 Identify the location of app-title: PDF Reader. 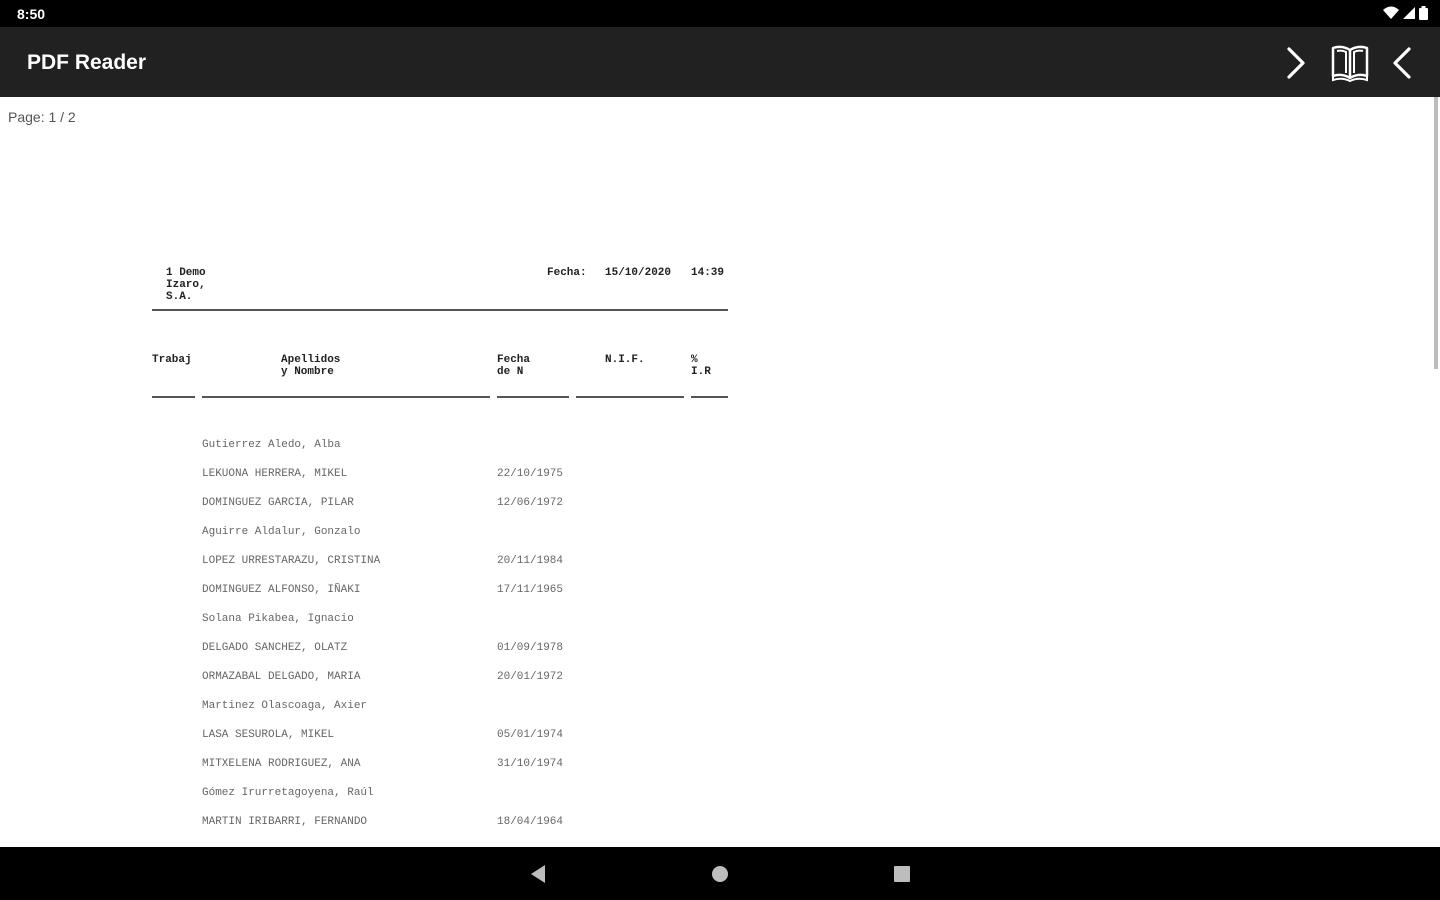
(87, 62).